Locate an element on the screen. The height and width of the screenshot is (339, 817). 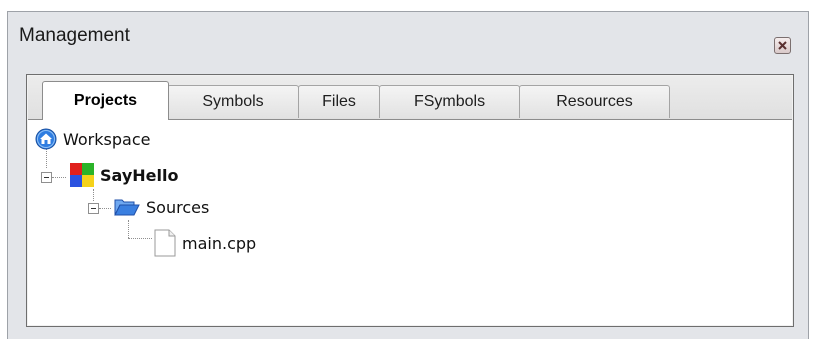
tab-resources: Resources is located at coordinates (594, 101).